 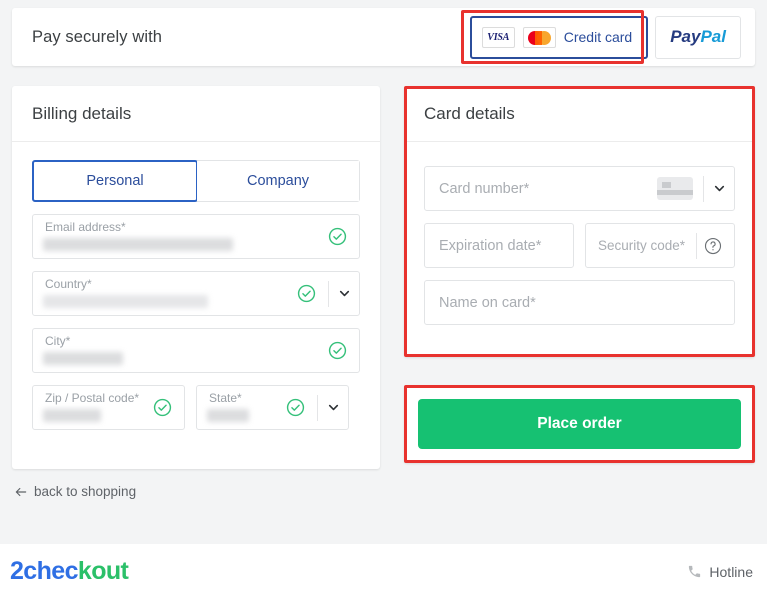 I want to click on country-dropdown-toggle, so click(x=344, y=293).